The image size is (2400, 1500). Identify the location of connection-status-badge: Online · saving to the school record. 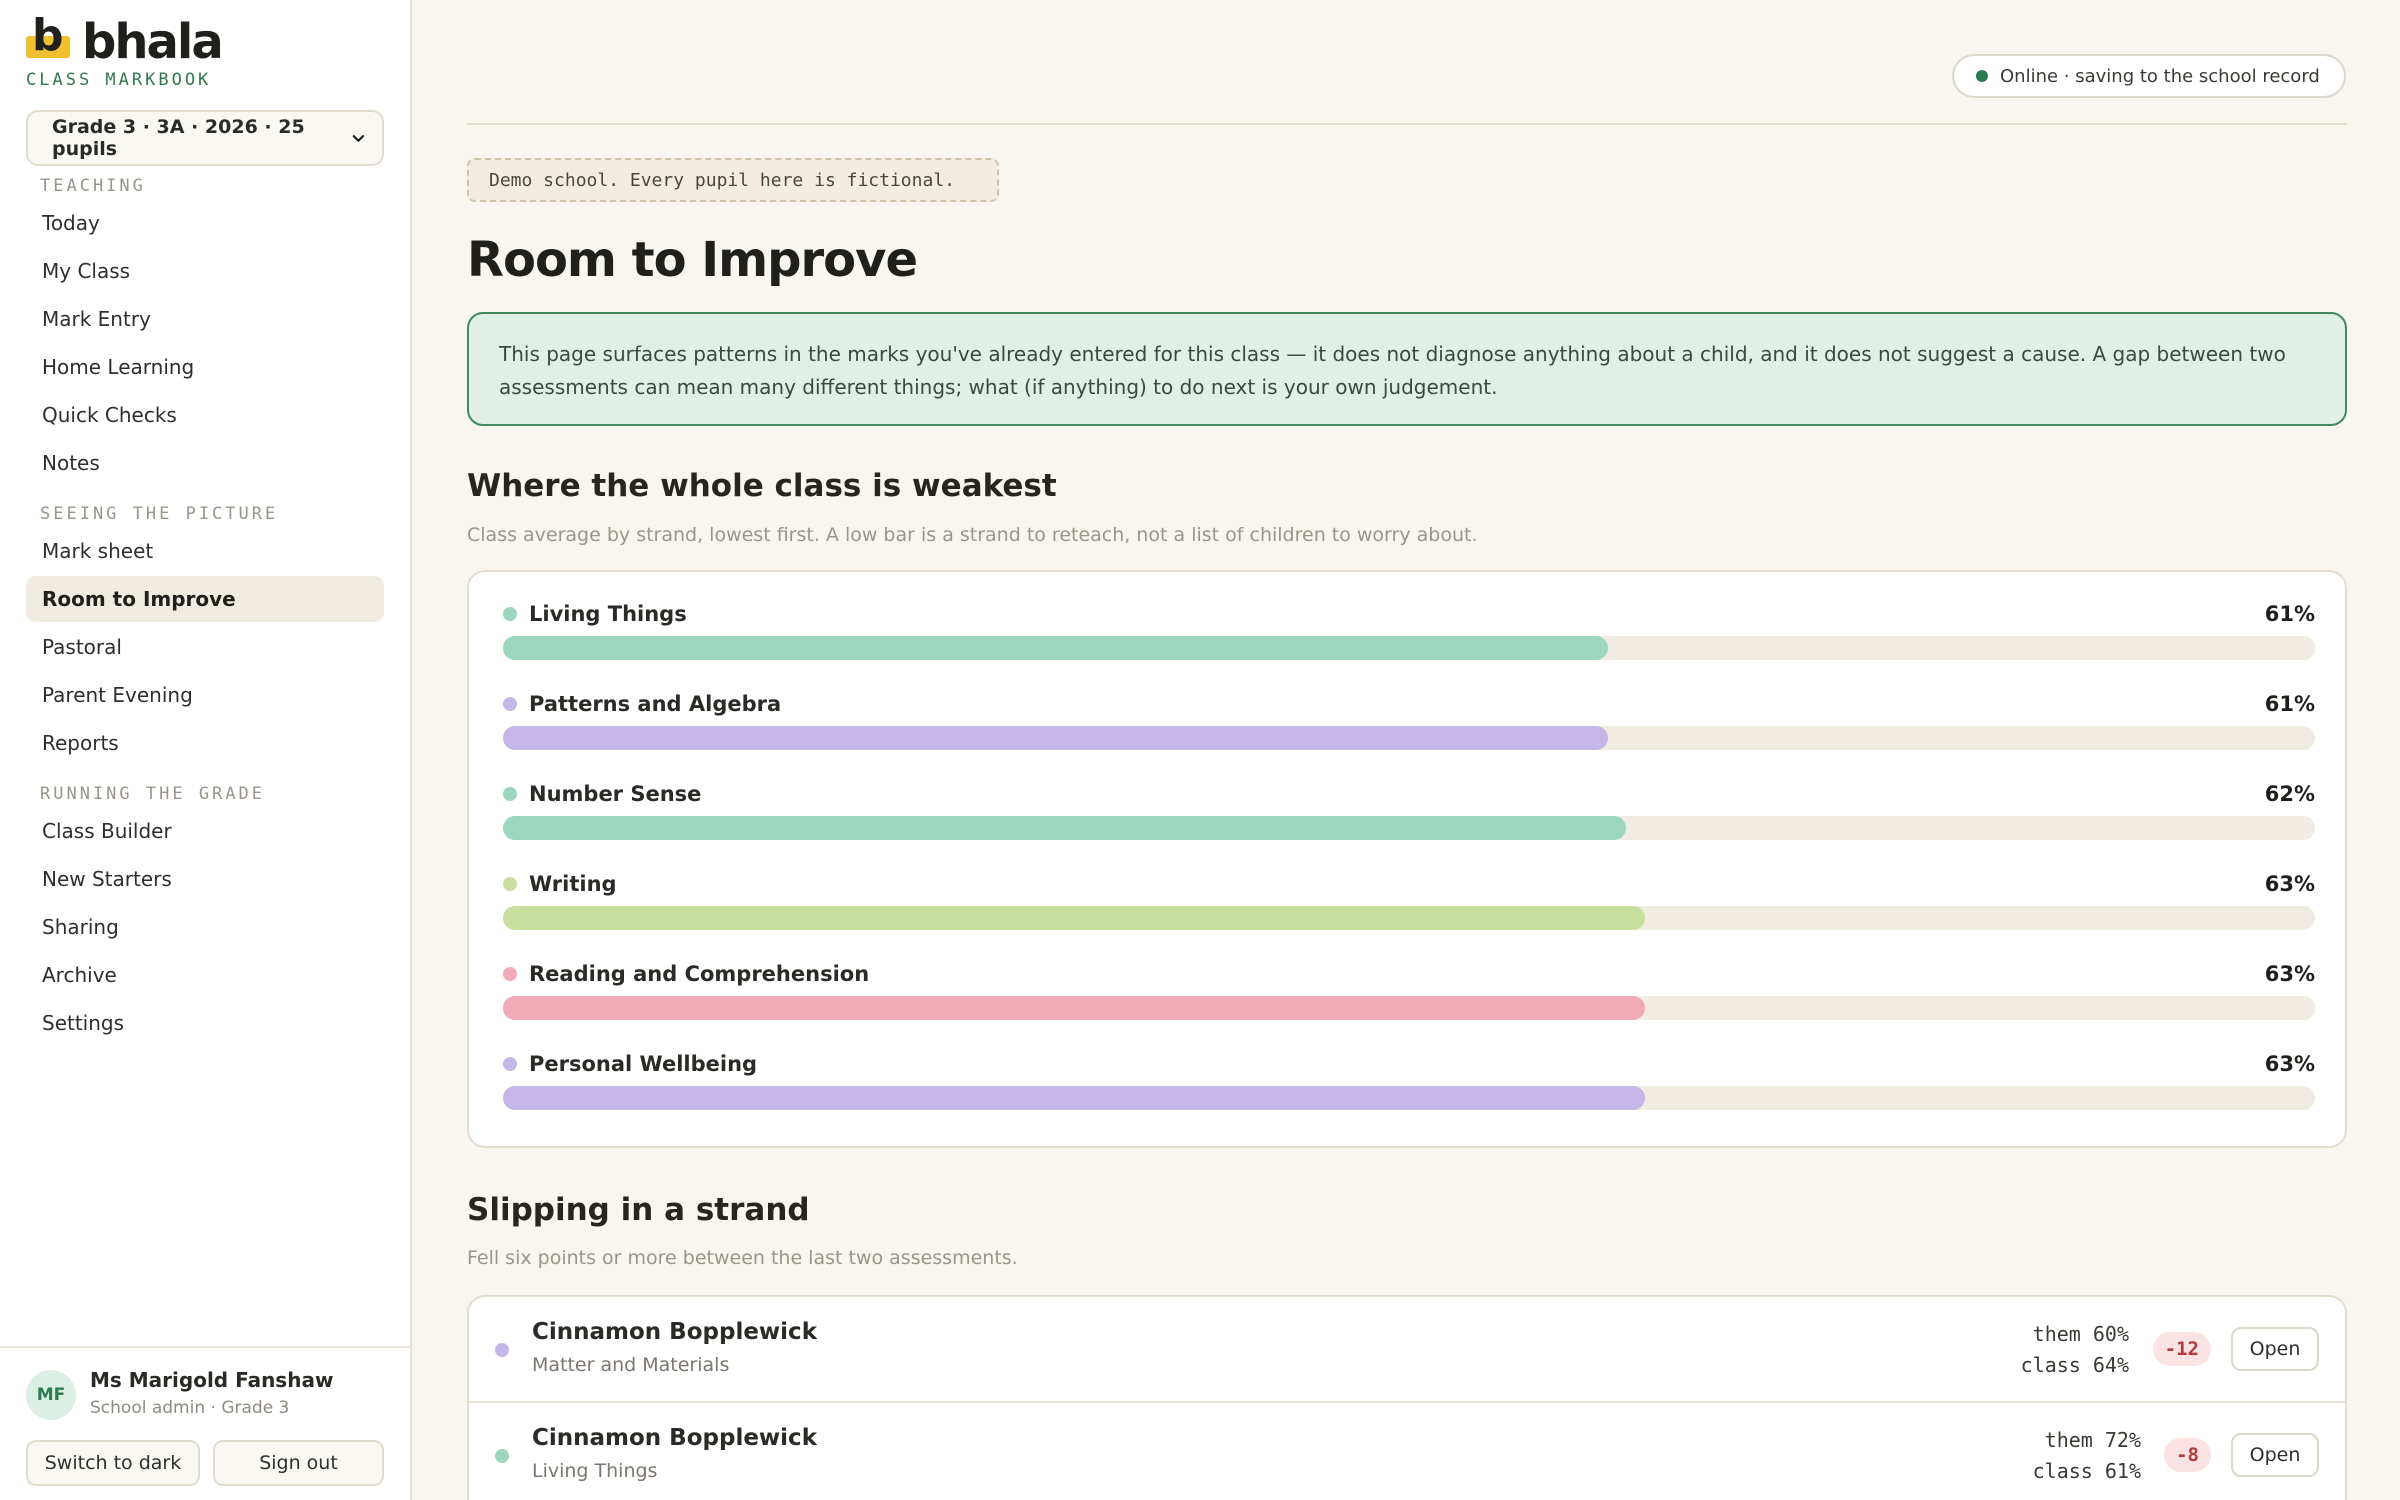
(2149, 76).